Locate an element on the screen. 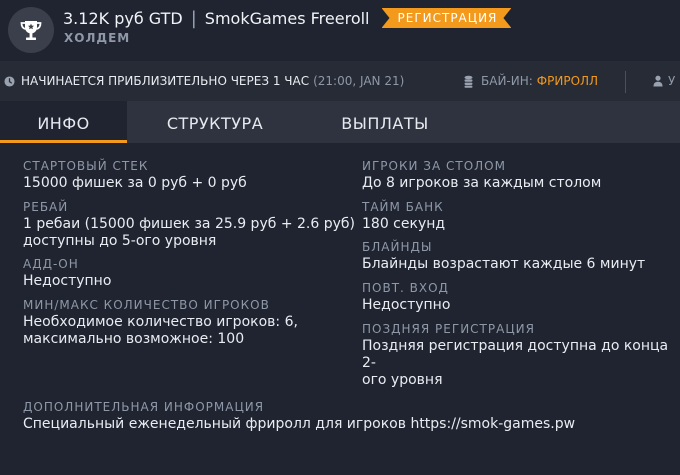 The image size is (680, 475). coins-icon is located at coordinates (468, 81).